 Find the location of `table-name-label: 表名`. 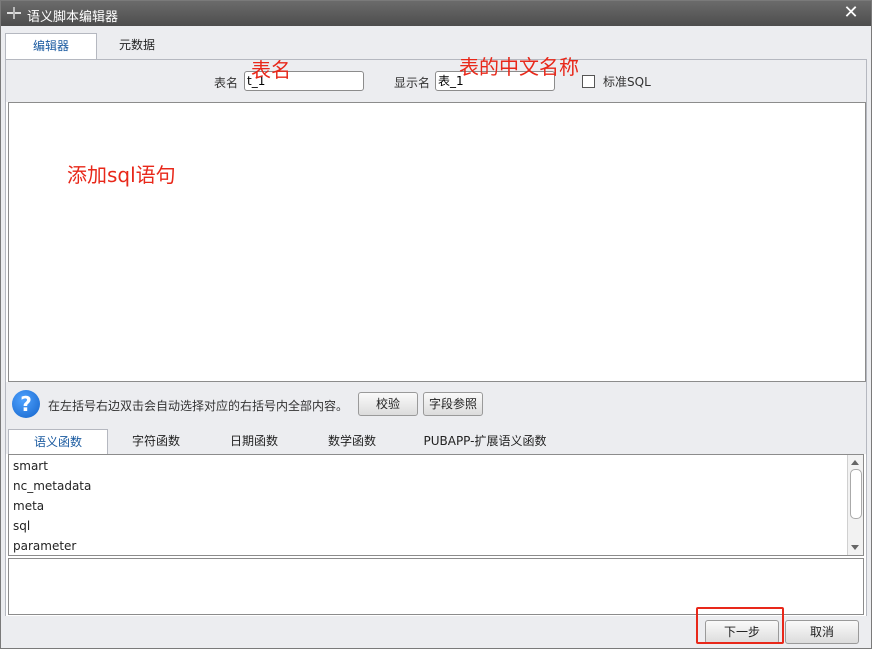

table-name-label: 表名 is located at coordinates (226, 83).